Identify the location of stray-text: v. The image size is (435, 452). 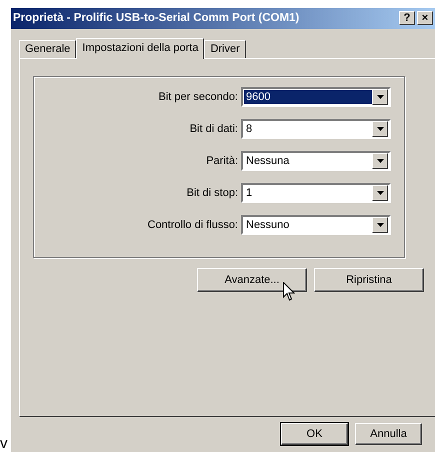
(4, 444).